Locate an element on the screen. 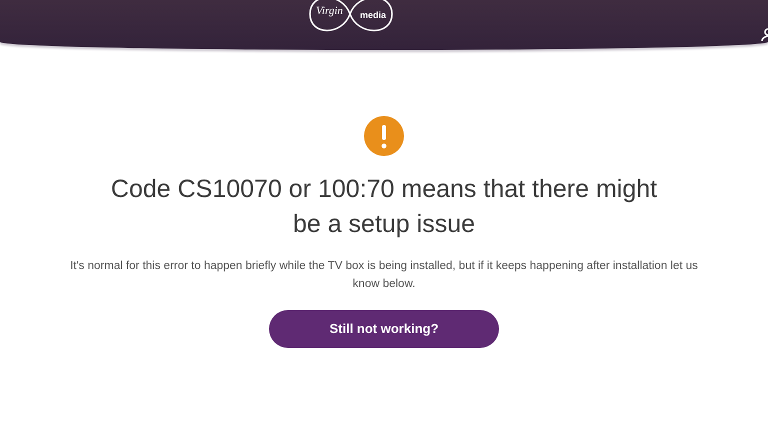 This screenshot has height=422, width=768. warning-icon is located at coordinates (384, 136).